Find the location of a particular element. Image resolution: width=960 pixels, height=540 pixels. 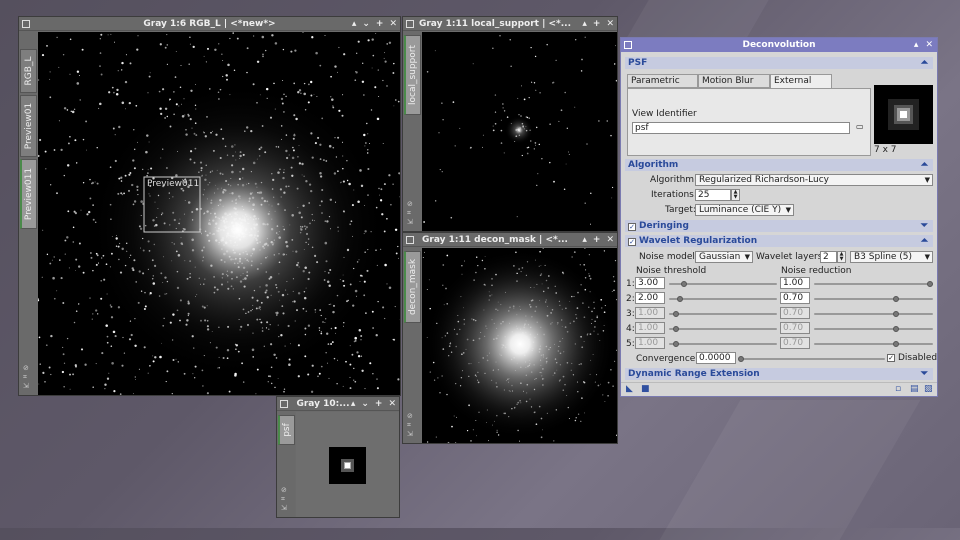

tab-psf: psf is located at coordinates (286, 430).